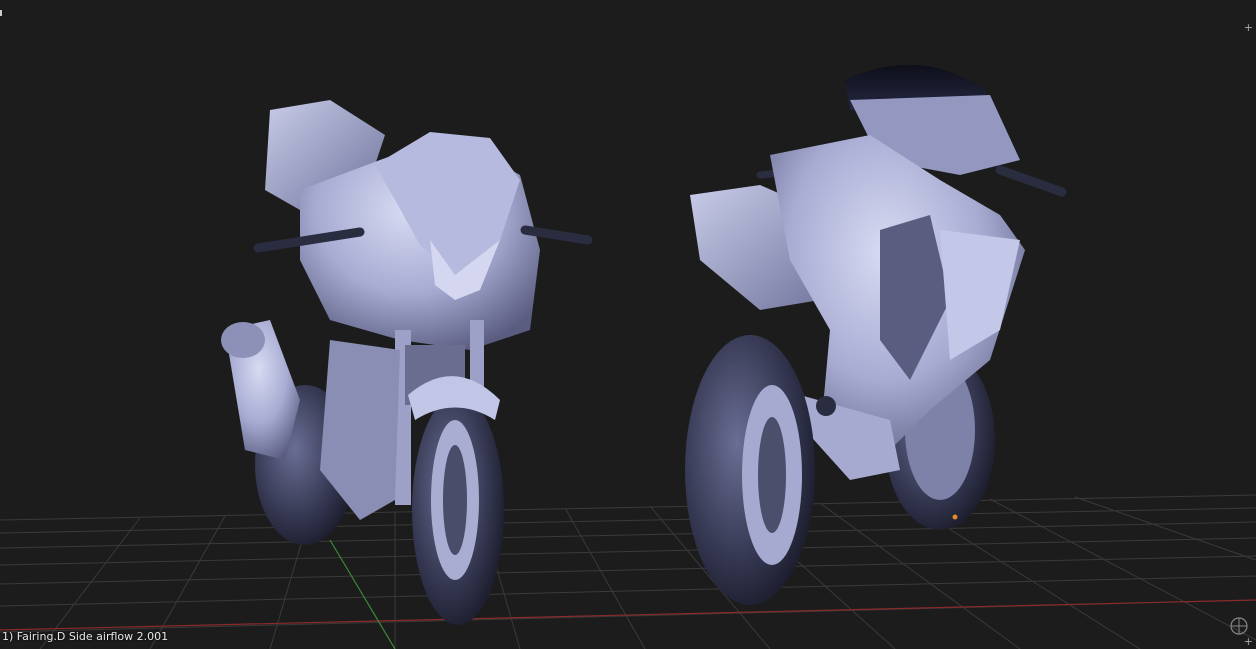  I want to click on x-axis-line, so click(628, 615).